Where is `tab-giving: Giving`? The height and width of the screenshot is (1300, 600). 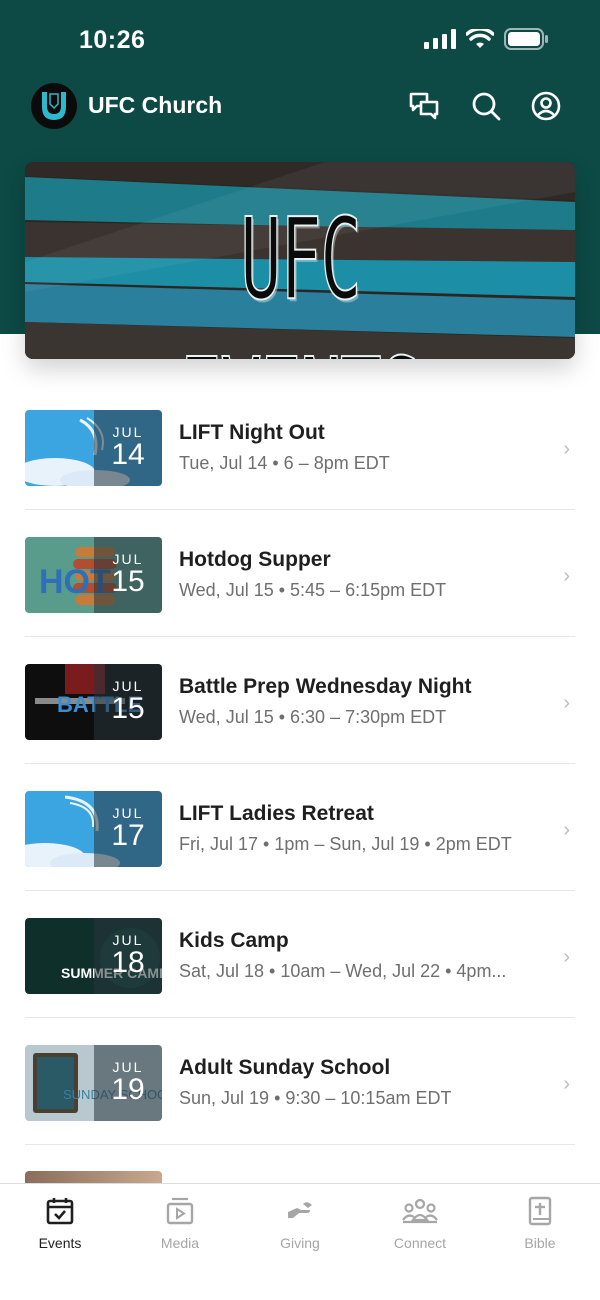
tab-giving: Giving is located at coordinates (300, 1242).